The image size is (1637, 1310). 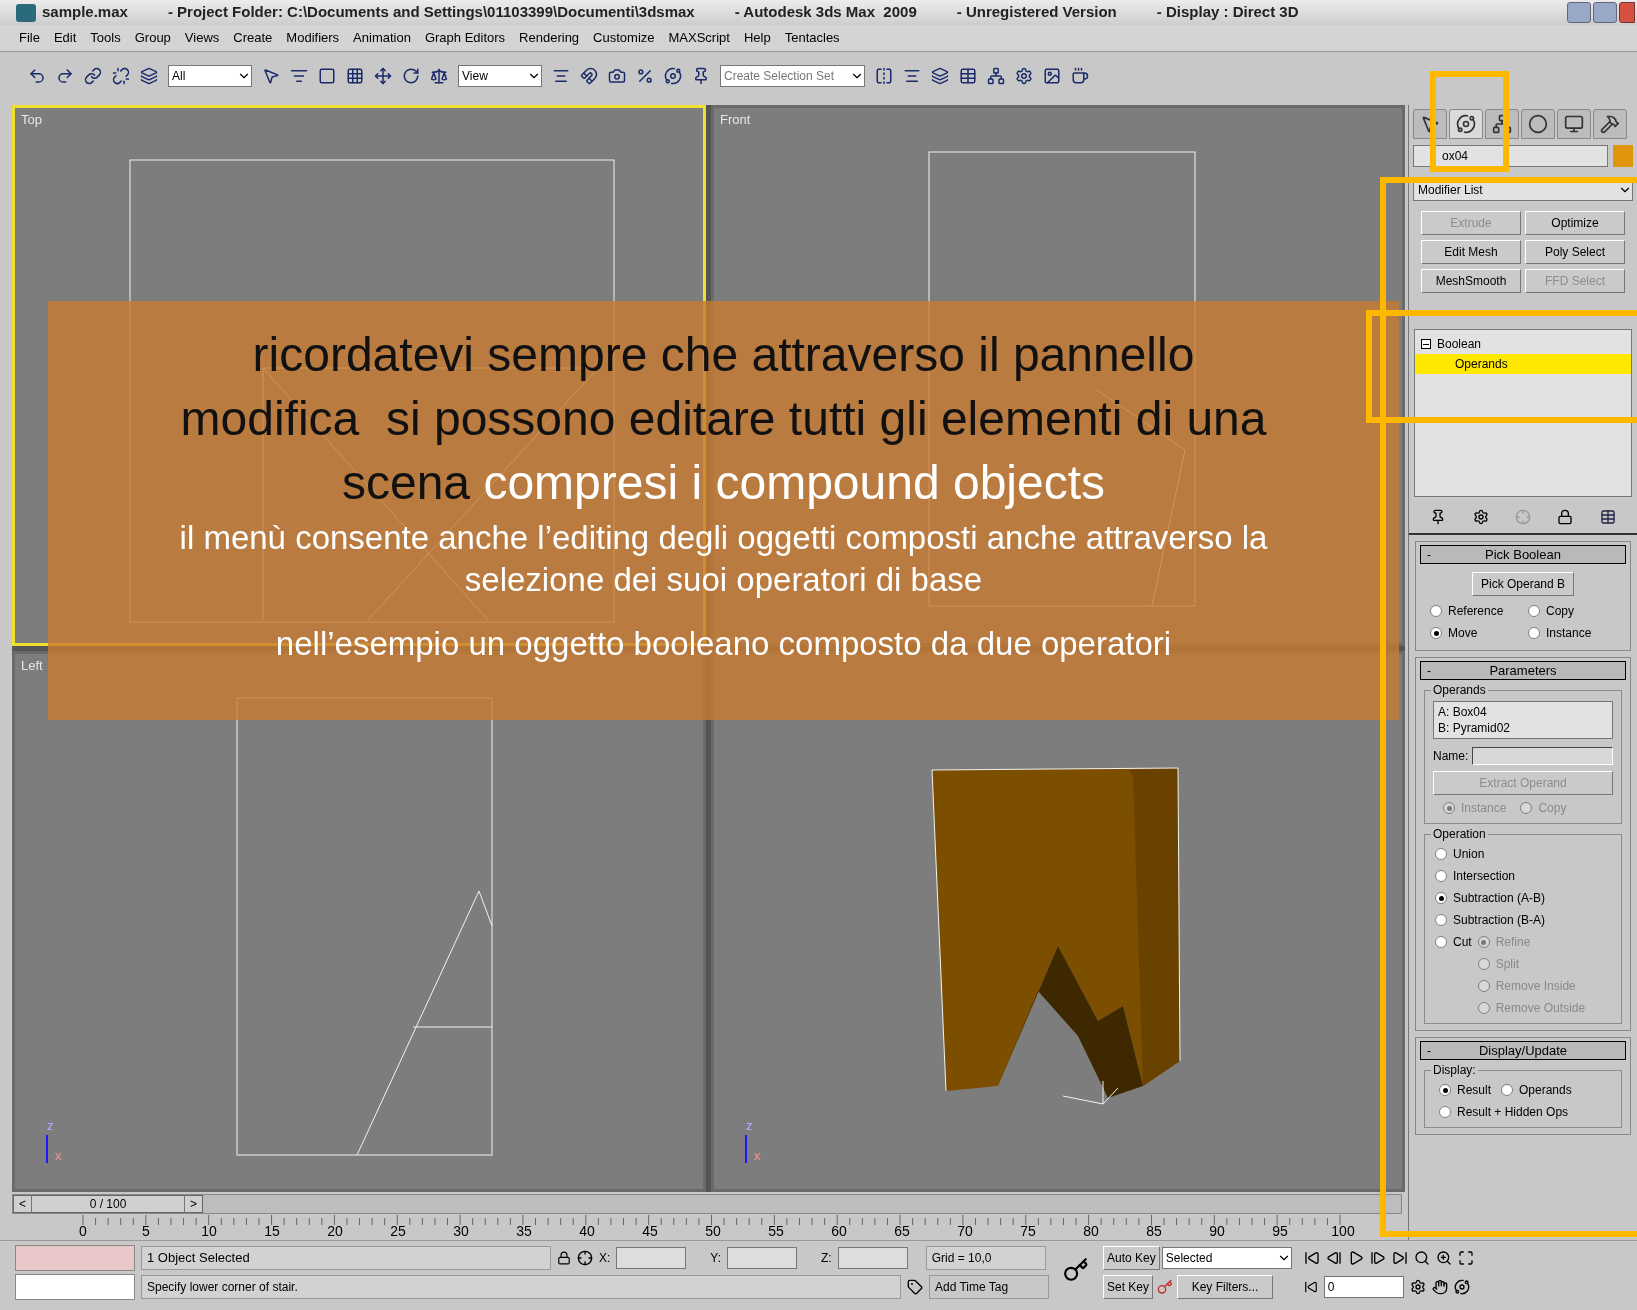 I want to click on operand-item: A: Box04, so click(x=1523, y=712).